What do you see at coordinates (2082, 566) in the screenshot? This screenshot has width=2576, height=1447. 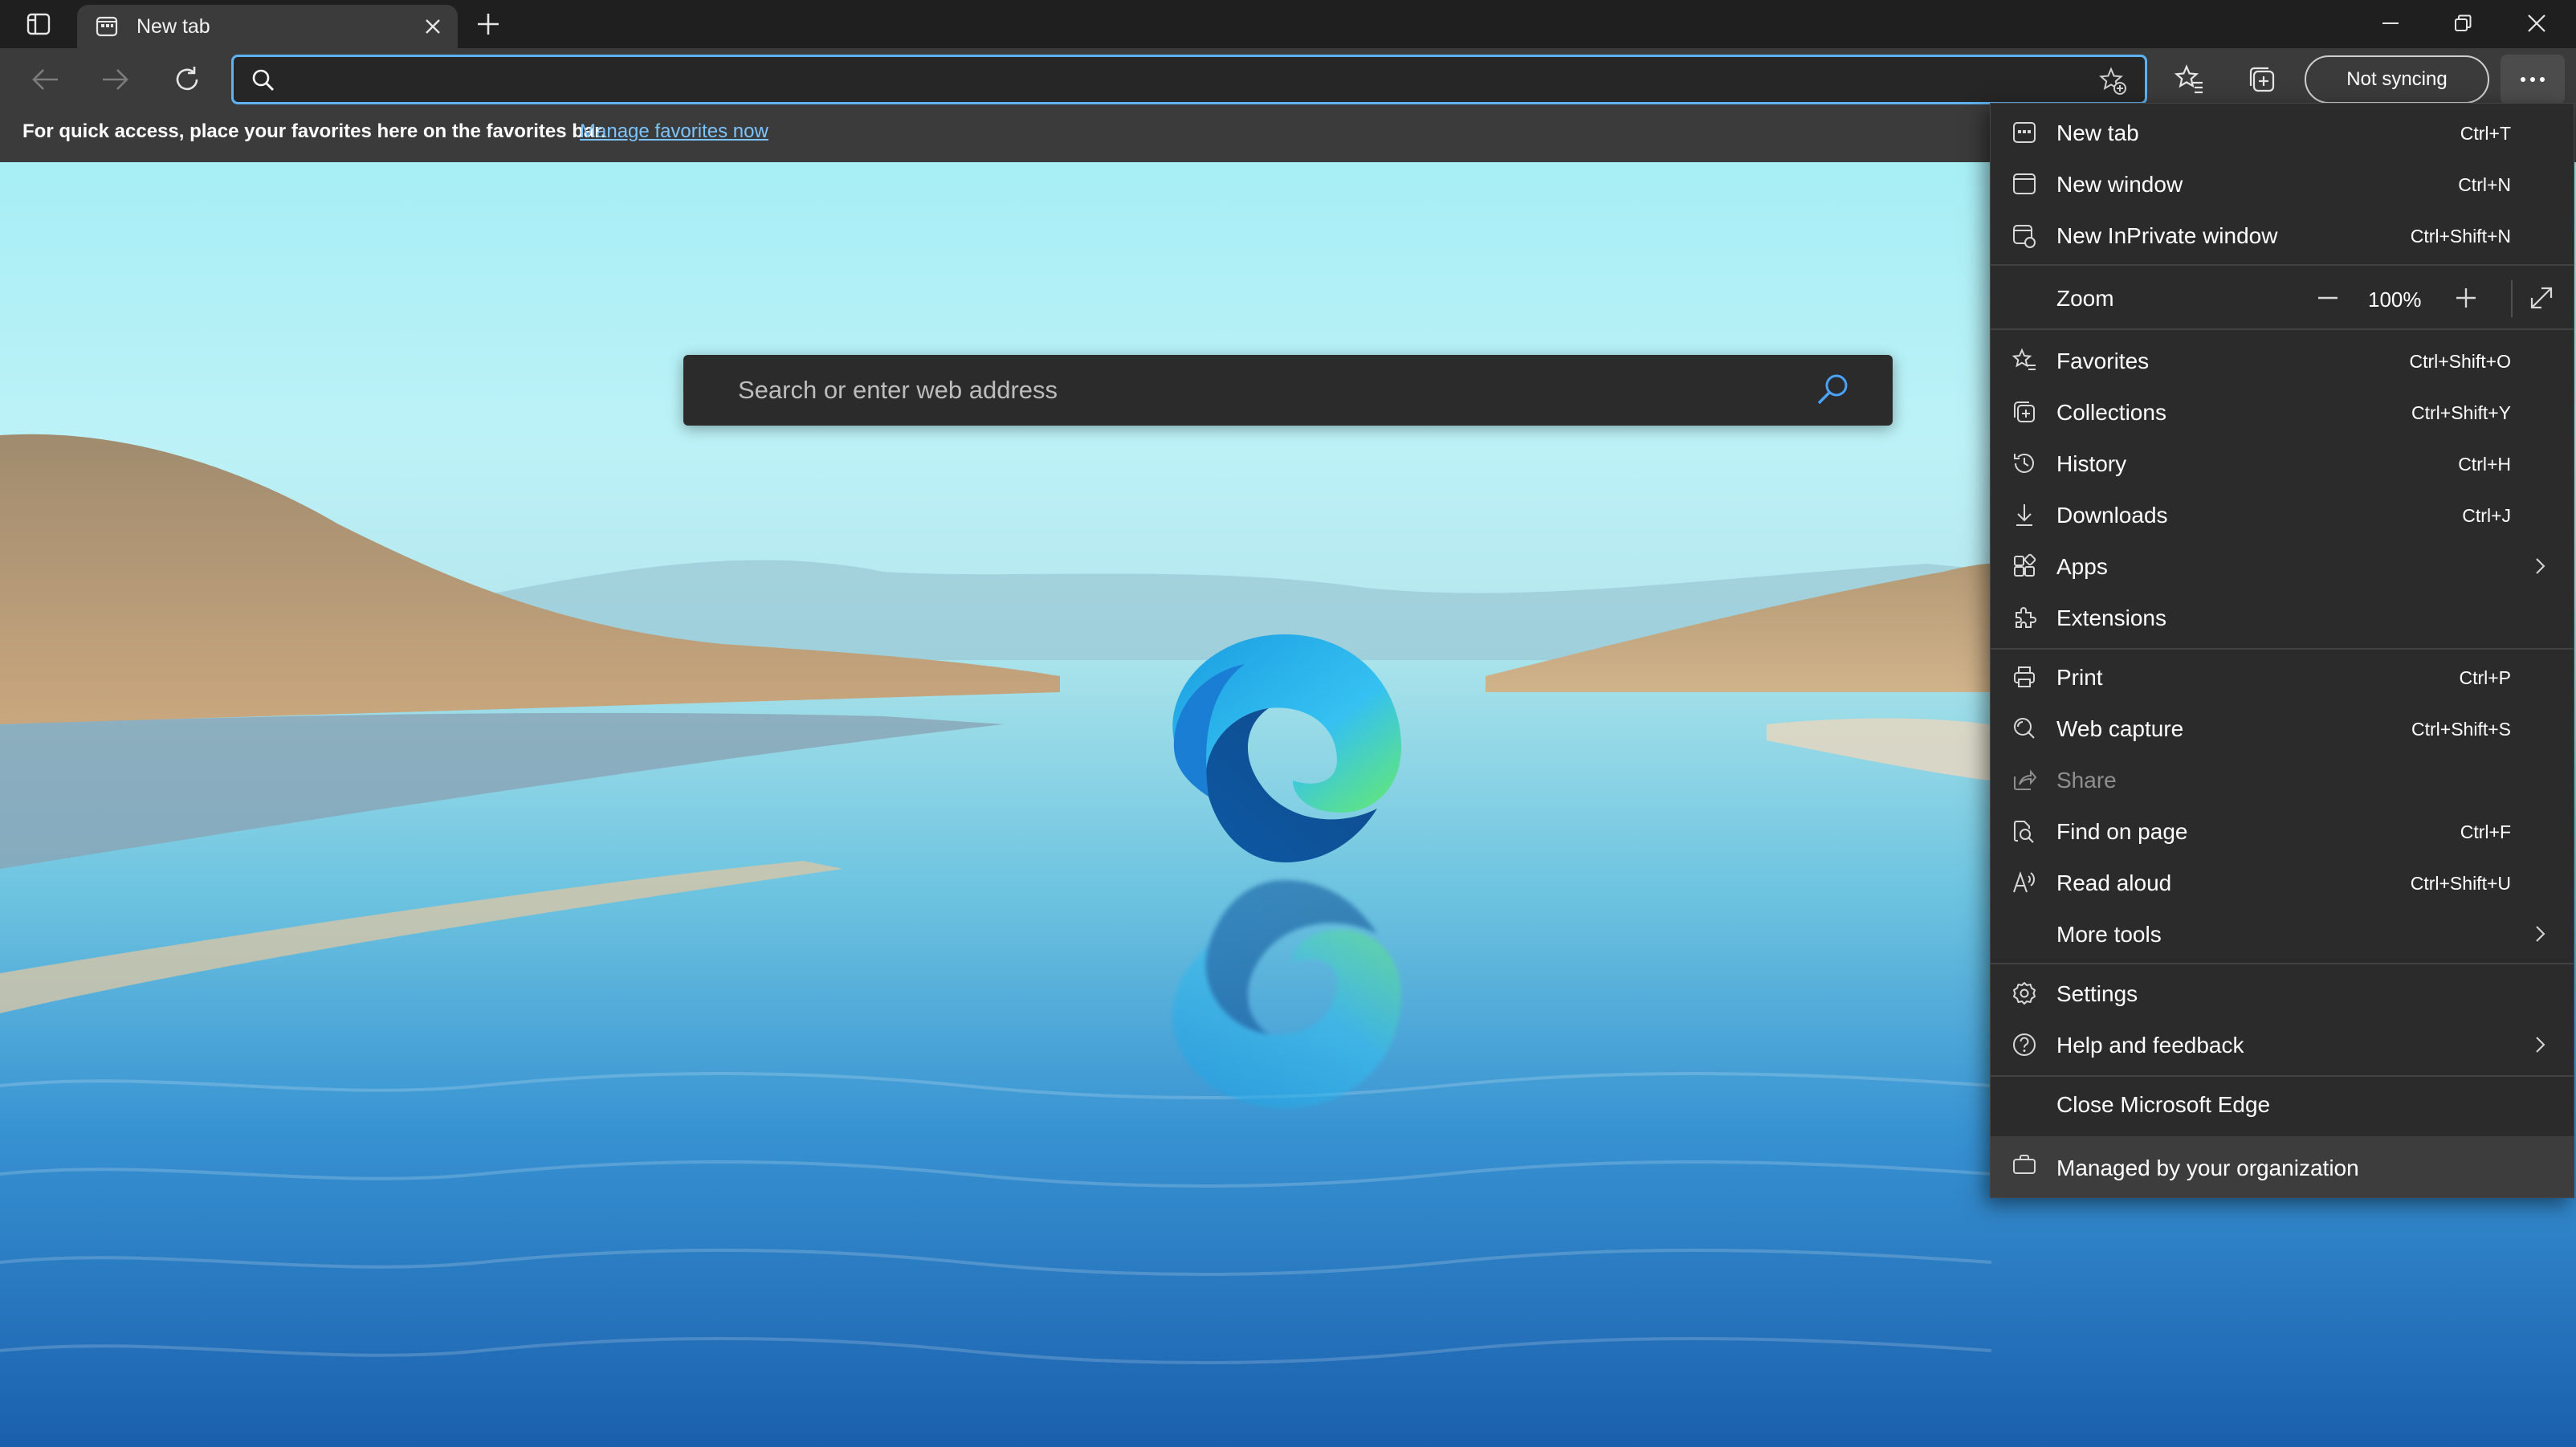 I see `menu-label: Apps` at bounding box center [2082, 566].